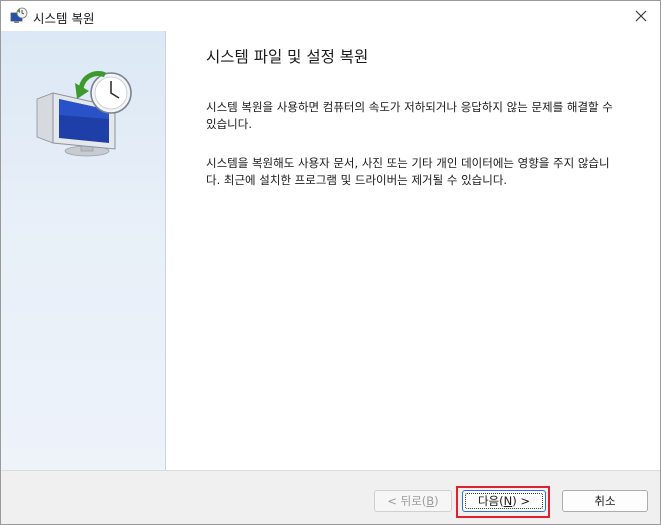 This screenshot has width=661, height=525. I want to click on title-bar: 시스템 복원, so click(330, 16).